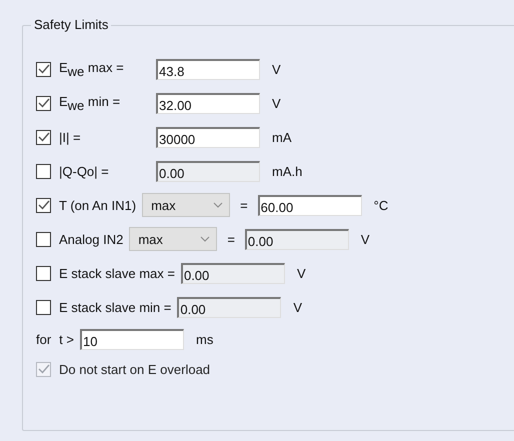 The image size is (514, 441). What do you see at coordinates (117, 273) in the screenshot?
I see `field-label: E stack slave max =` at bounding box center [117, 273].